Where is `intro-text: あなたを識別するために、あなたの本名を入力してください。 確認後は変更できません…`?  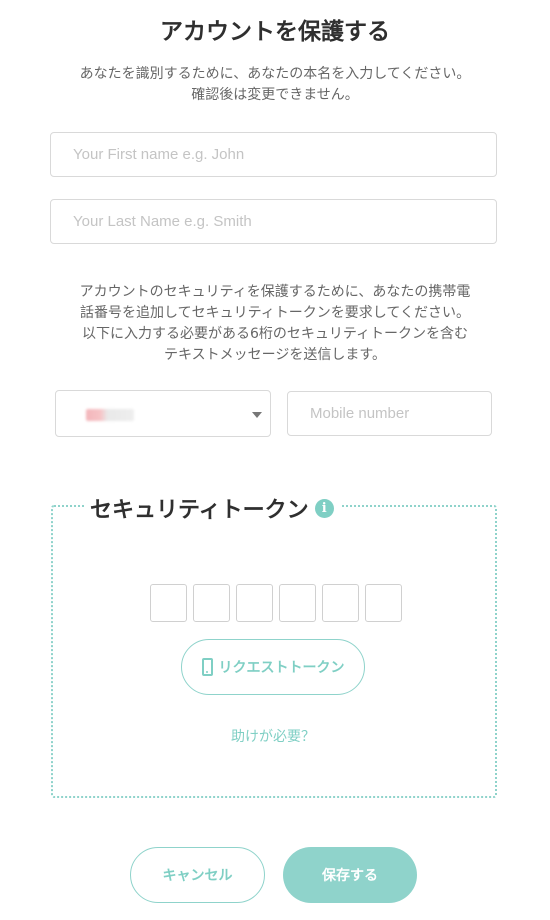
intro-text: あなたを識別するために、あなたの本名を入力してください。 確認後は変更できません… is located at coordinates (275, 85).